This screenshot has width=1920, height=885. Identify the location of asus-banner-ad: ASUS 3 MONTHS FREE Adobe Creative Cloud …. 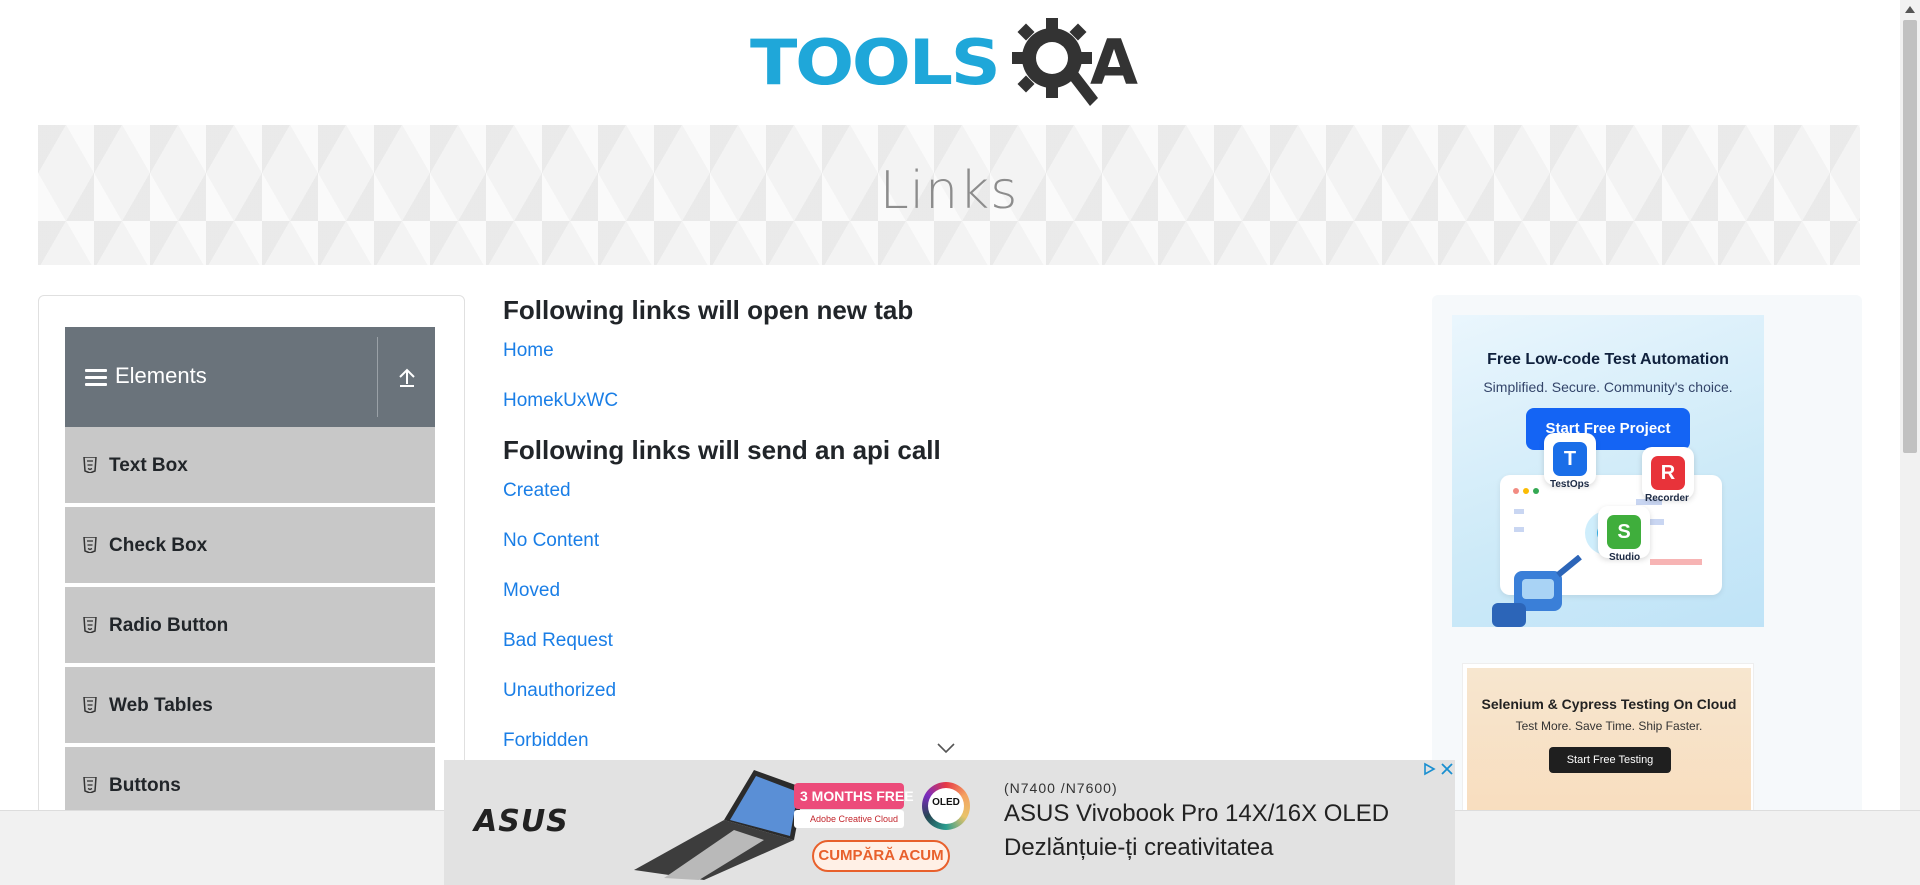
(949, 822).